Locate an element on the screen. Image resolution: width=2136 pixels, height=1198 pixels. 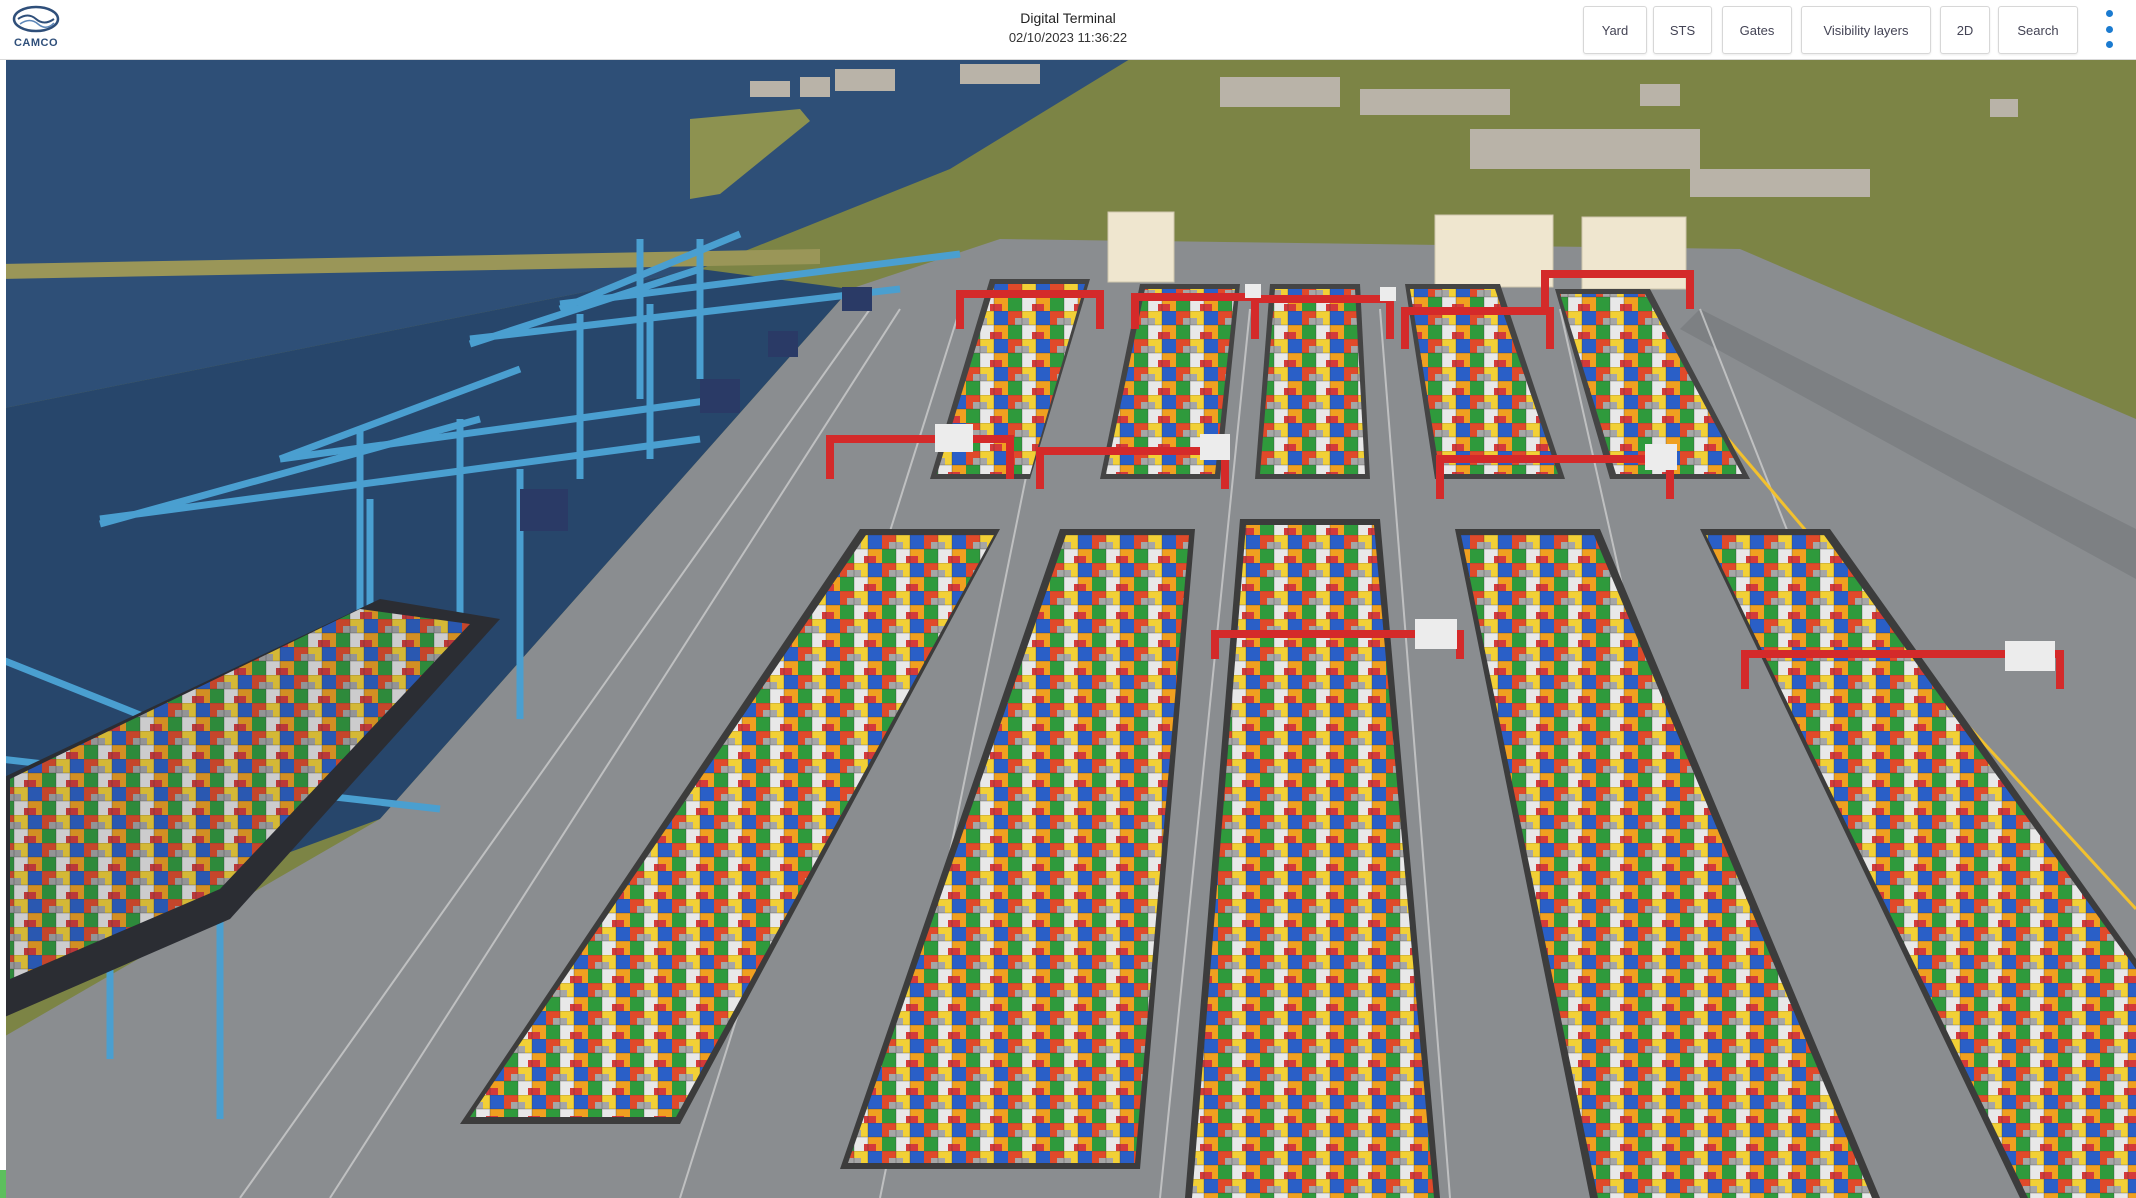
visibility-layers-button: Visibility layers is located at coordinates (1866, 30).